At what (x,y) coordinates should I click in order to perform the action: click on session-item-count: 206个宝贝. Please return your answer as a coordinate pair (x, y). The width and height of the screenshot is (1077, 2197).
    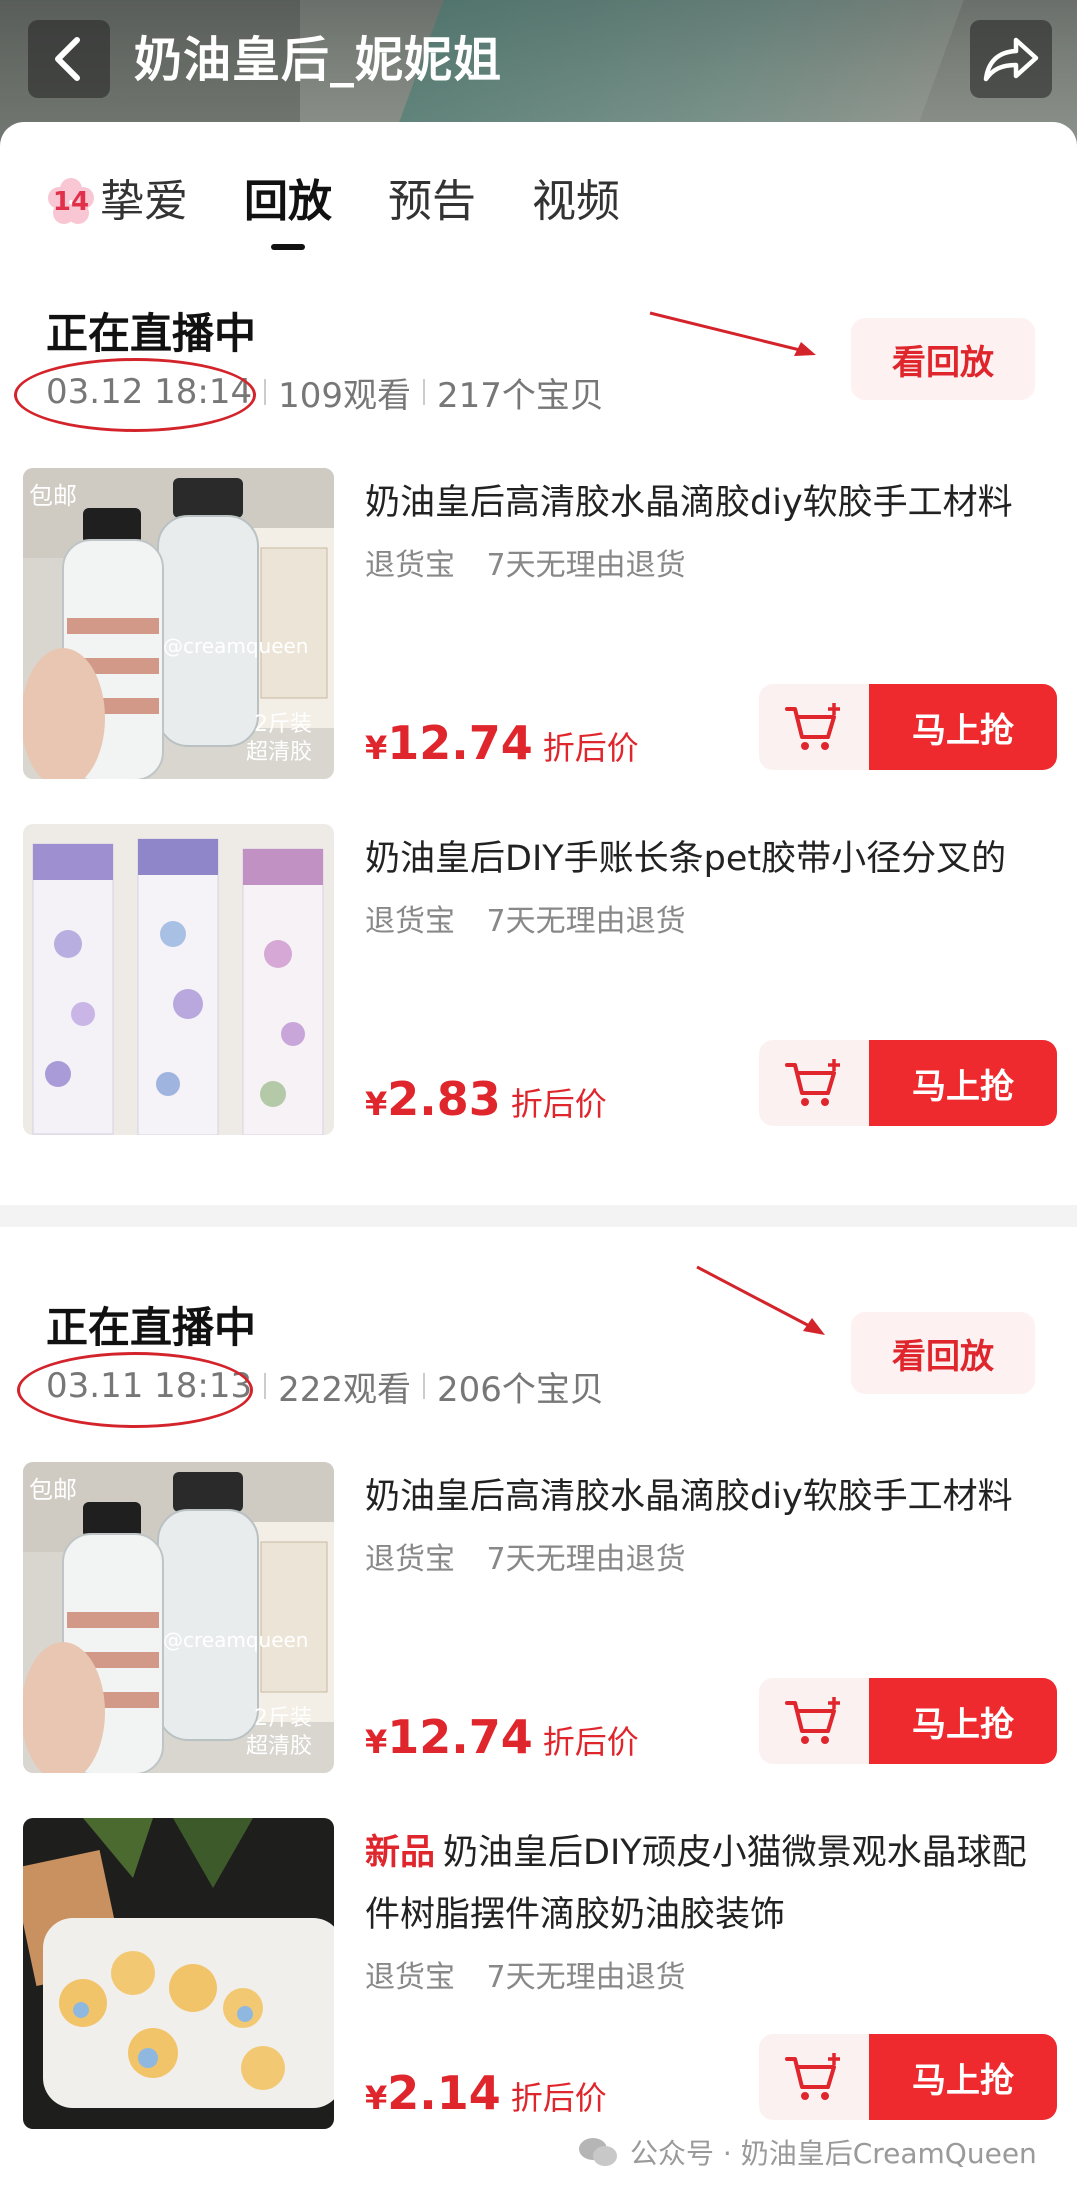
    Looking at the image, I should click on (520, 1389).